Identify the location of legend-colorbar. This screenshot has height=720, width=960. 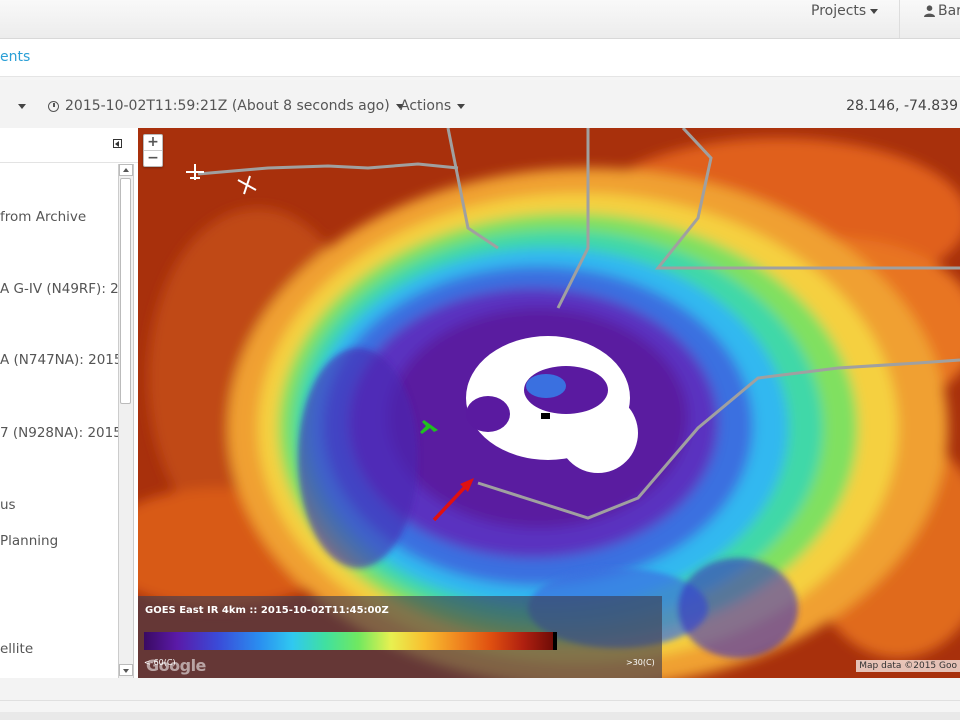
(350, 641).